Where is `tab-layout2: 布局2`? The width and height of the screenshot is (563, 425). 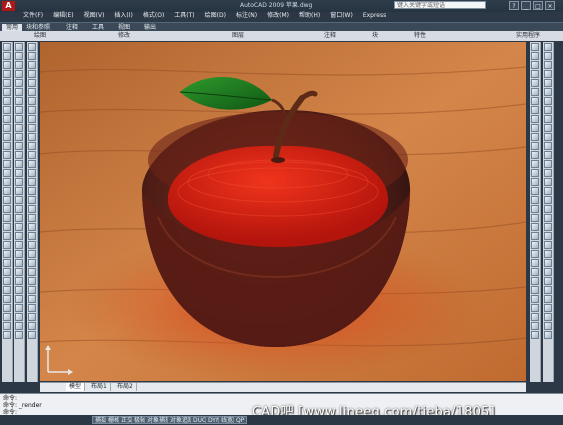
tab-layout2: 布局2 is located at coordinates (125, 387).